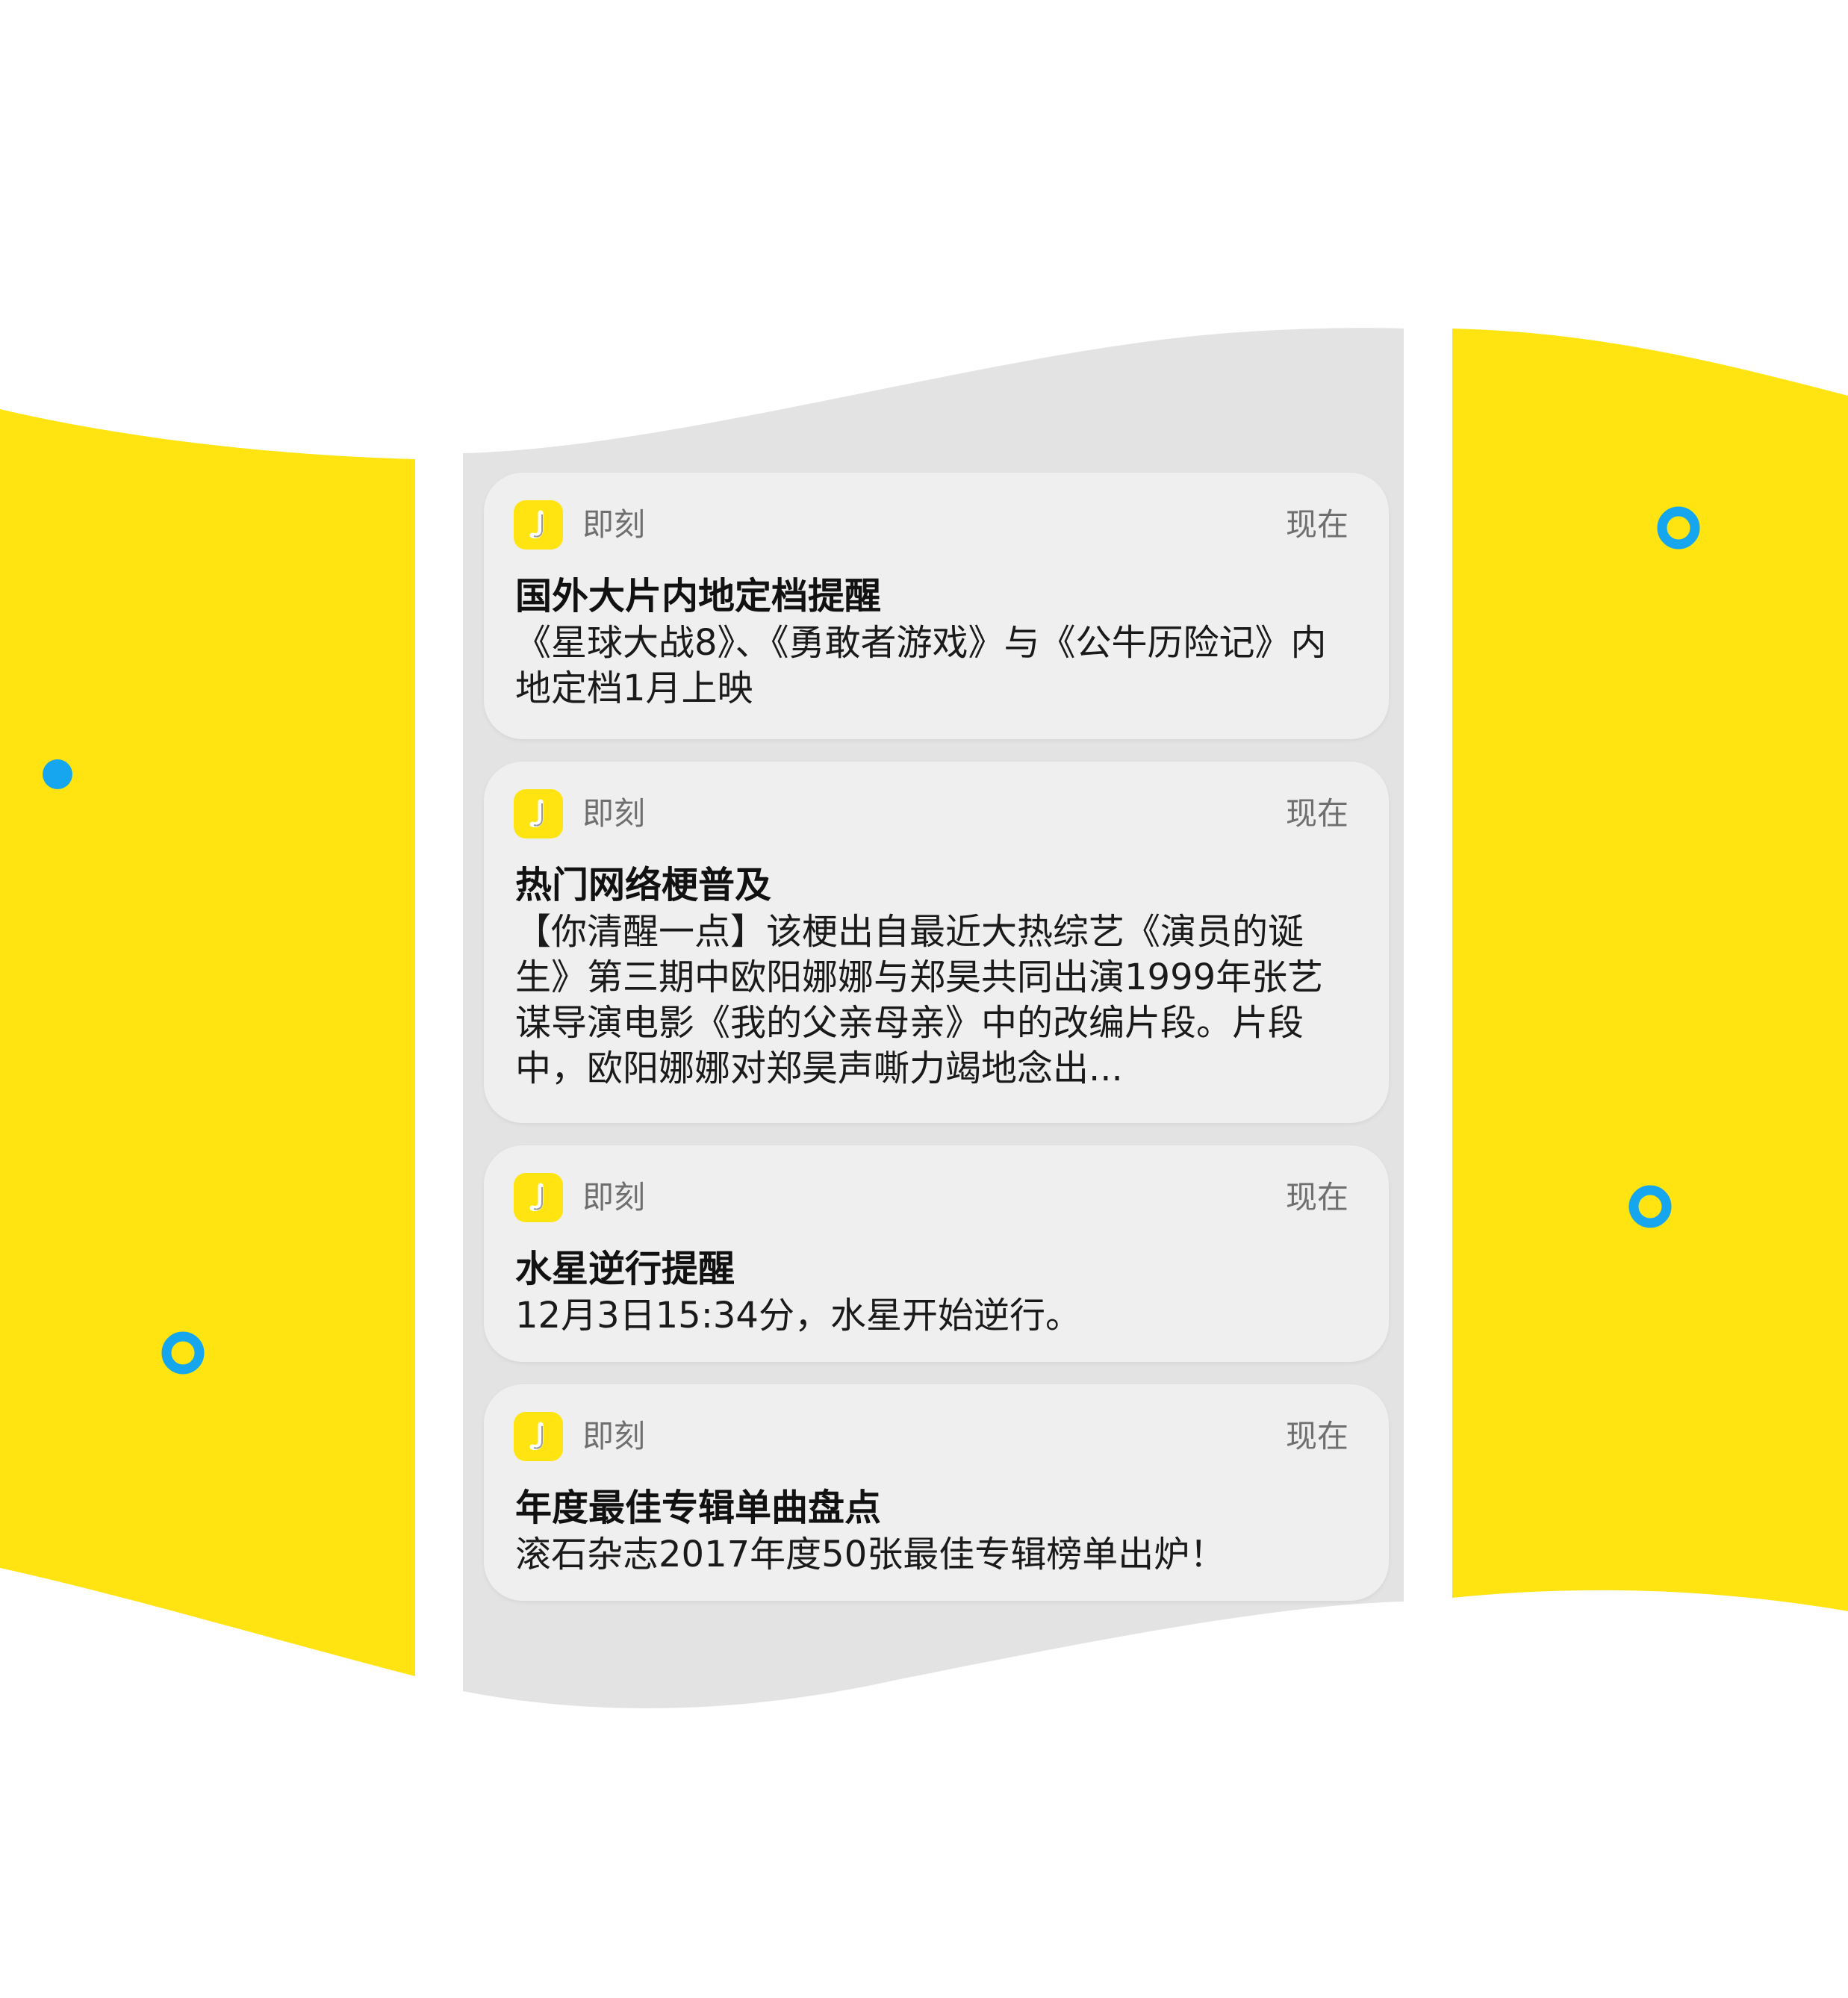  What do you see at coordinates (870, 1554) in the screenshot?
I see `notification-body: 滚石杂志2017年度50张最佳专辑榜单出炉！` at bounding box center [870, 1554].